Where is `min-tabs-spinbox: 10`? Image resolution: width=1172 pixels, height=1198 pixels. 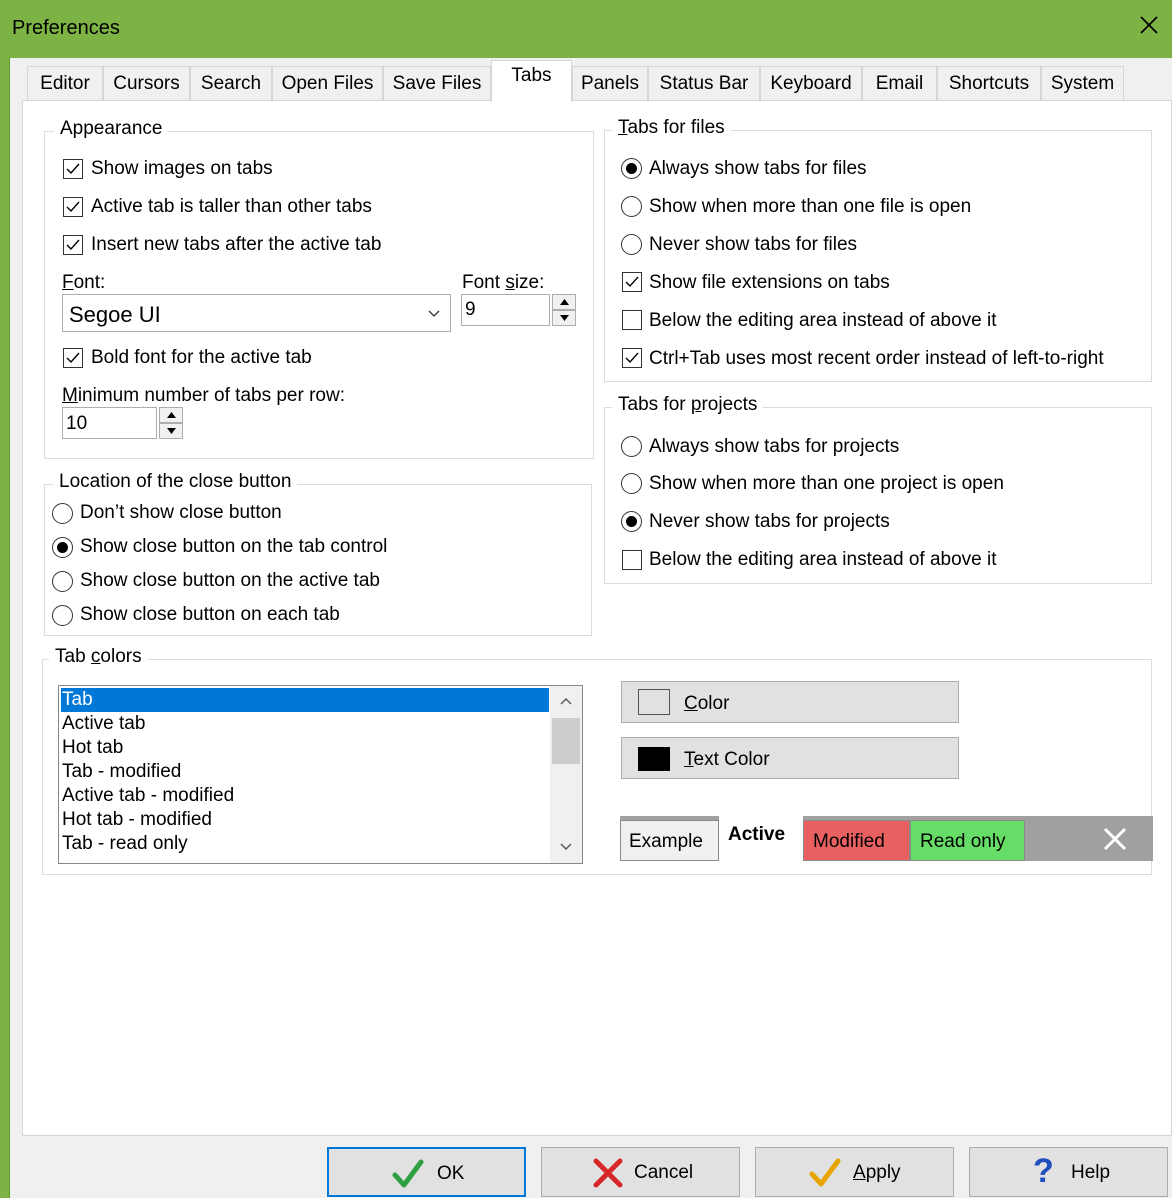 min-tabs-spinbox: 10 is located at coordinates (109, 423).